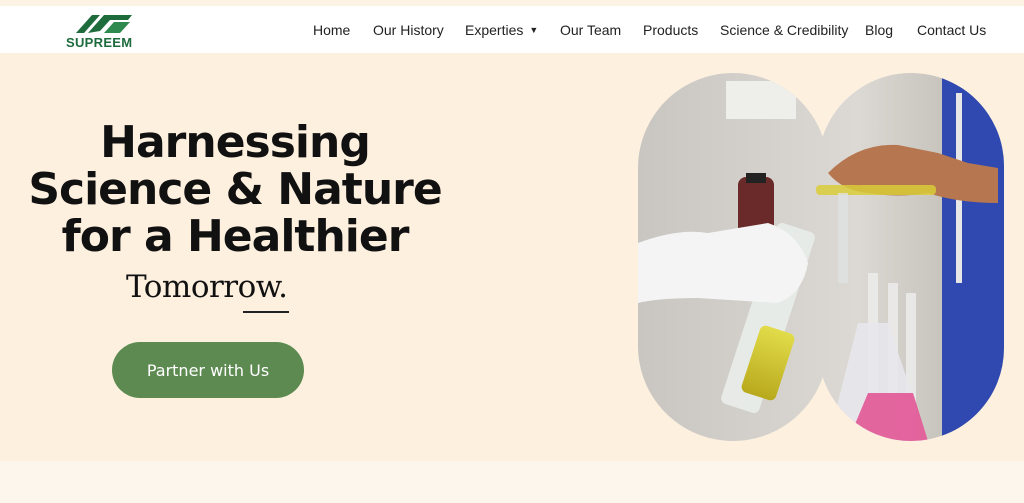  I want to click on partner-with-us-button: Partner with Us, so click(208, 370).